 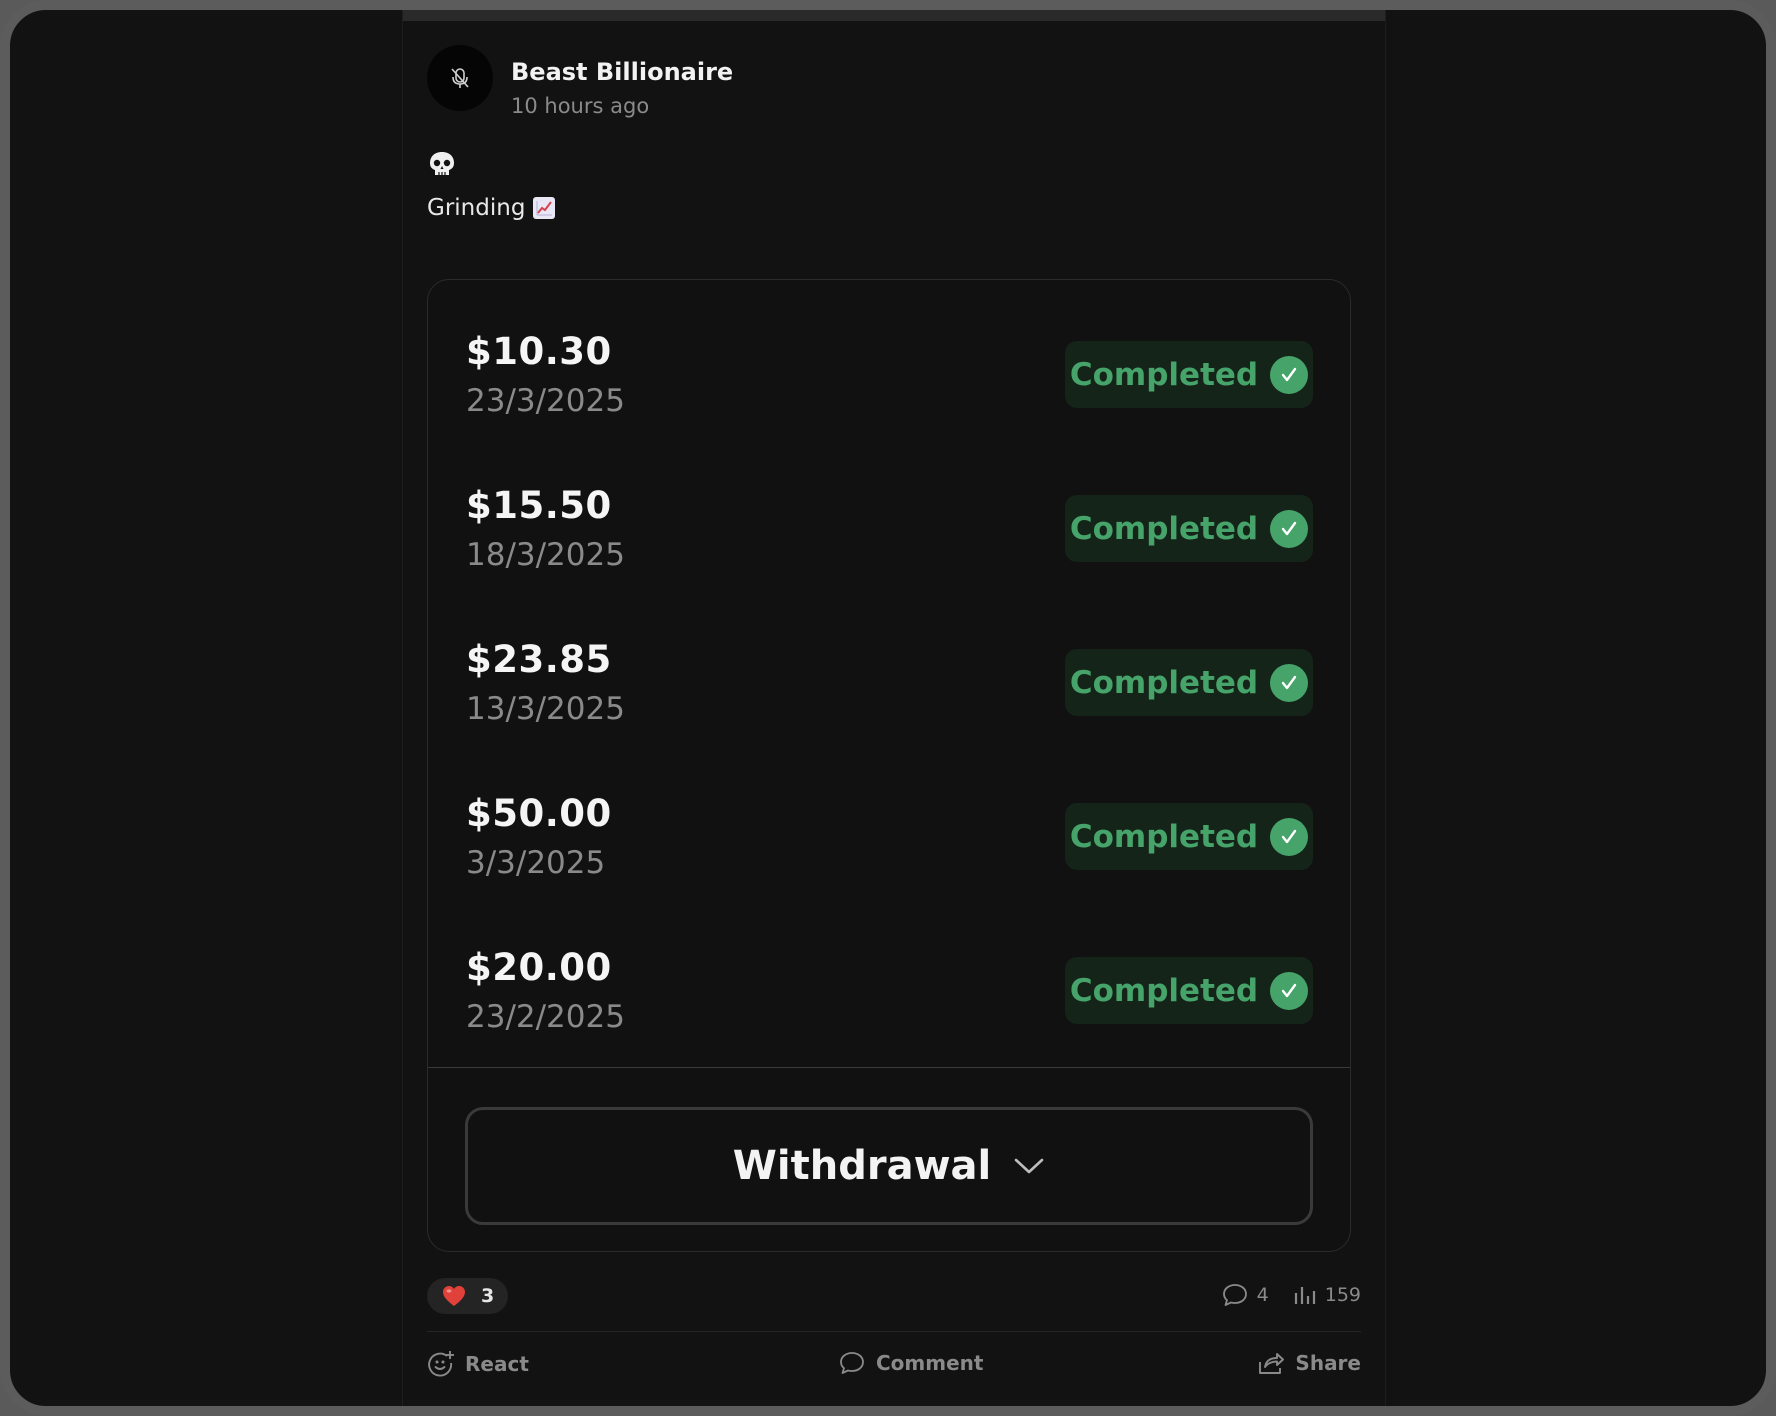 What do you see at coordinates (889, 973) in the screenshot?
I see `transaction-row: $20.00 23/2/2025 Completed` at bounding box center [889, 973].